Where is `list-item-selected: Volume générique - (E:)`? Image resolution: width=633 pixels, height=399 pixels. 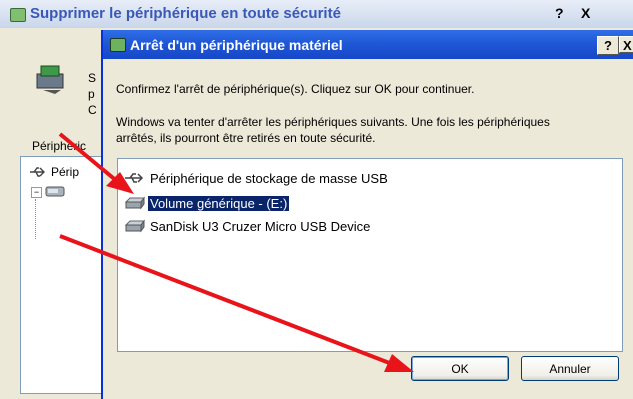
list-item-selected: Volume générique - (E:) is located at coordinates (207, 203).